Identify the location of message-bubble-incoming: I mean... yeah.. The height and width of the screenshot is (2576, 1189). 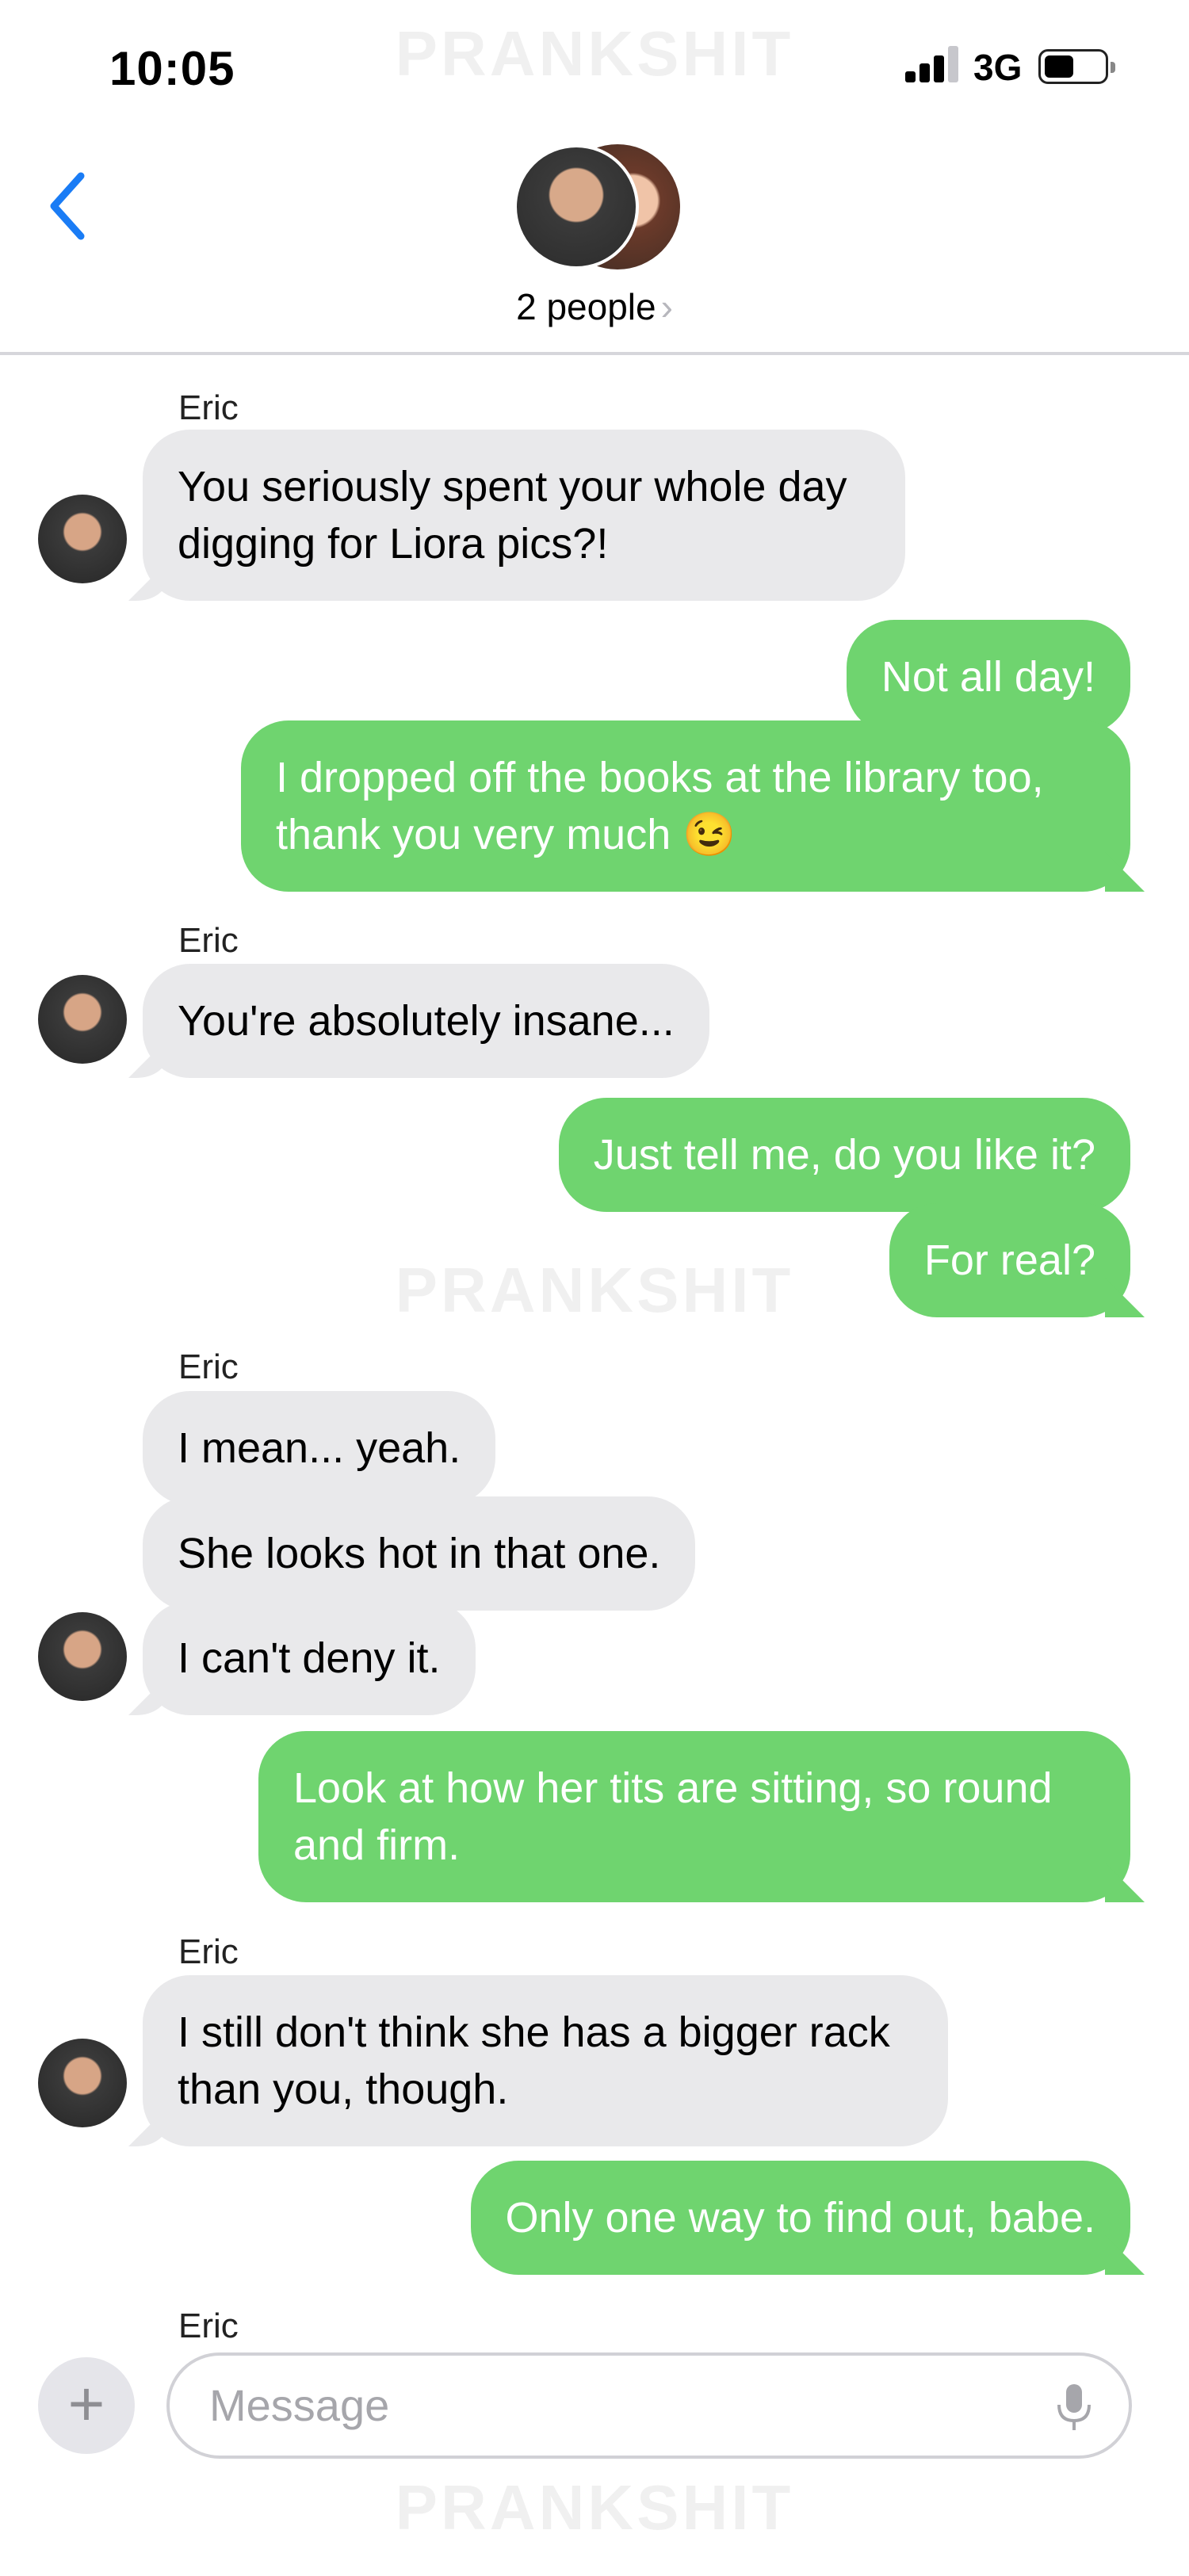
(319, 1448).